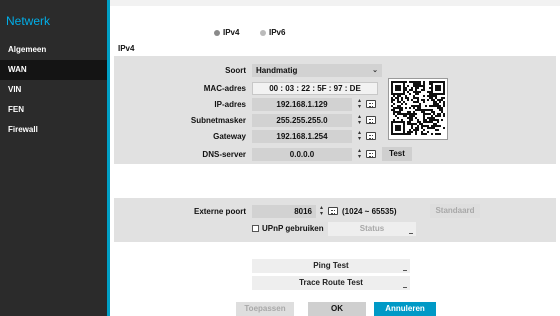 The height and width of the screenshot is (316, 560). What do you see at coordinates (359, 136) in the screenshot?
I see `gateway-spinner-arrows-icon: ▴ ▾` at bounding box center [359, 136].